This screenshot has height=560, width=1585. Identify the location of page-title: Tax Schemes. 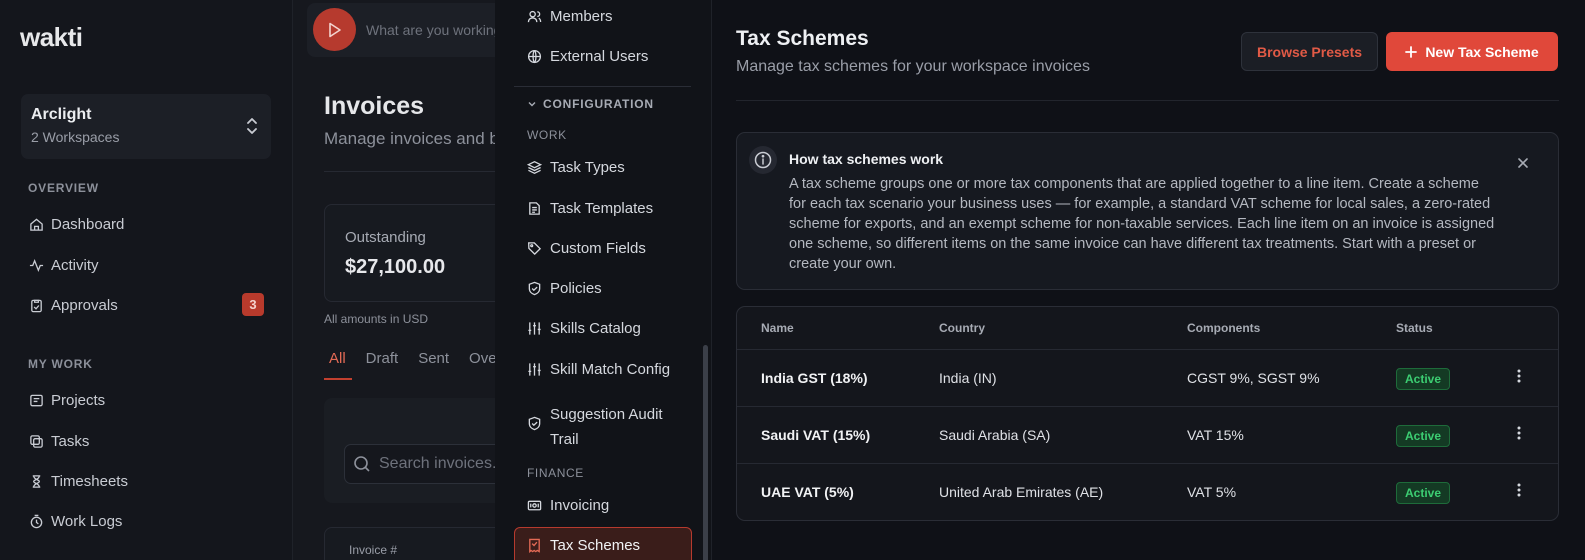
(802, 38).